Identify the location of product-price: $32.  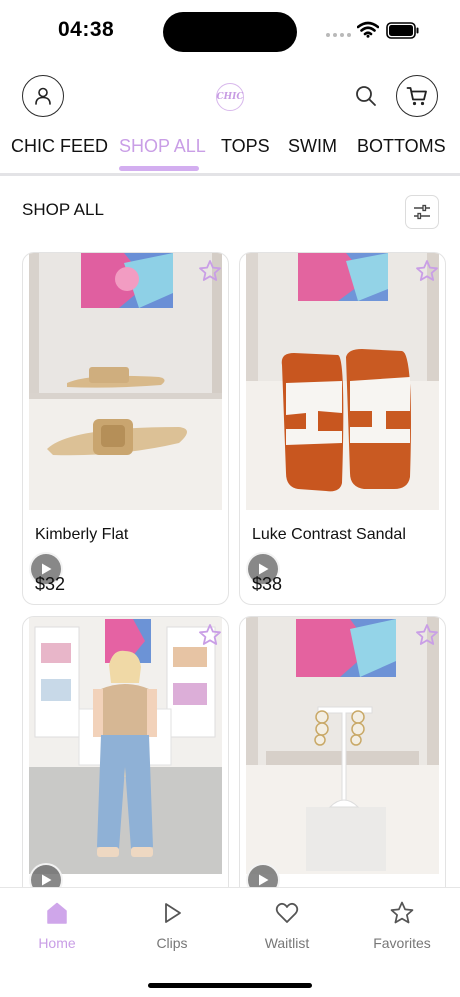
(50, 584).